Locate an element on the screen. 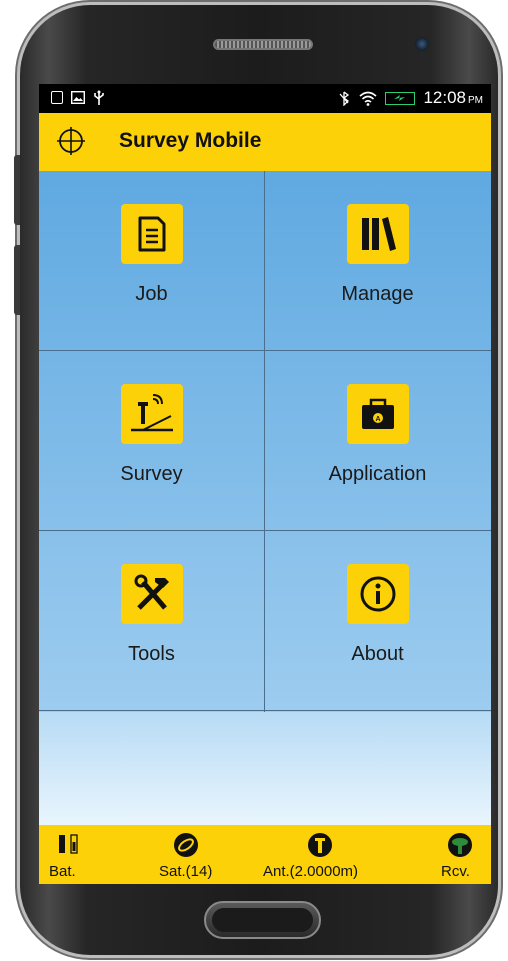 The height and width of the screenshot is (961, 508). battery-charging-icon is located at coordinates (400, 98).